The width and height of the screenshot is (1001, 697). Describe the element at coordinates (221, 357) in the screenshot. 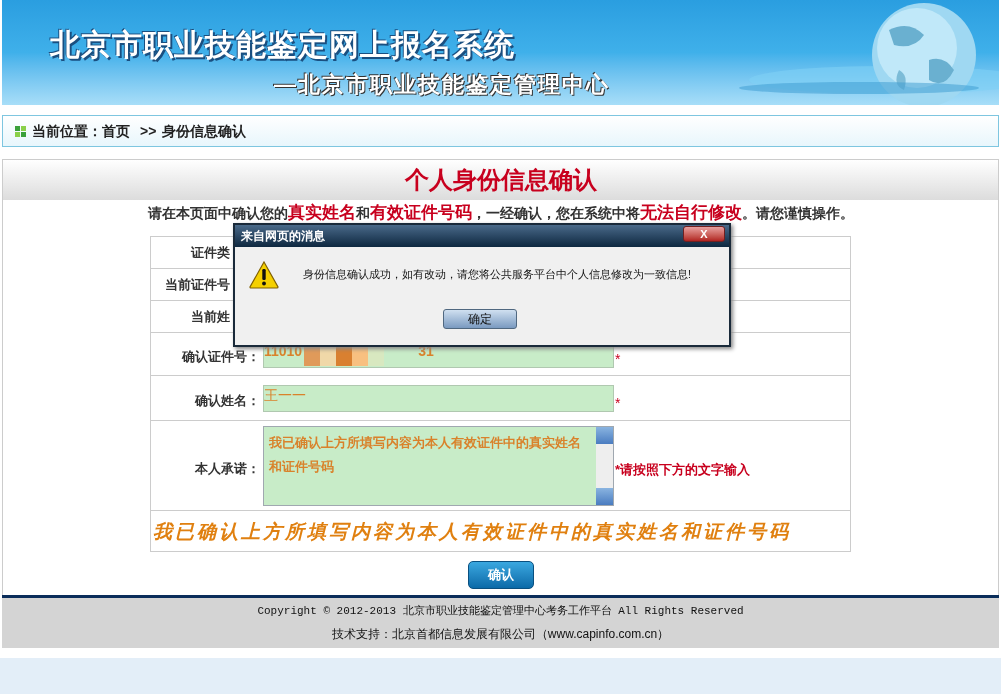

I see `field-label: 确认证件号：` at that location.